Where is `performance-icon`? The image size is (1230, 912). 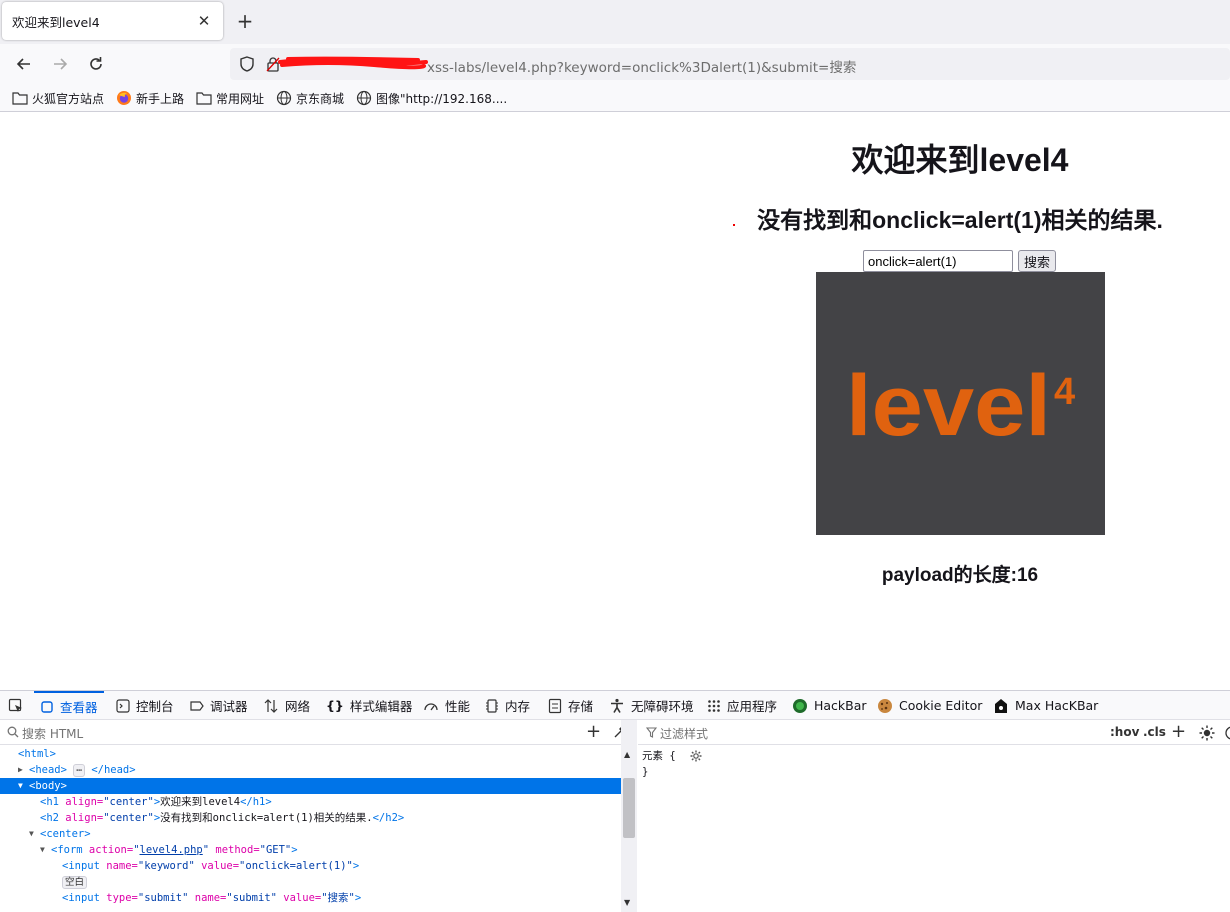 performance-icon is located at coordinates (431, 706).